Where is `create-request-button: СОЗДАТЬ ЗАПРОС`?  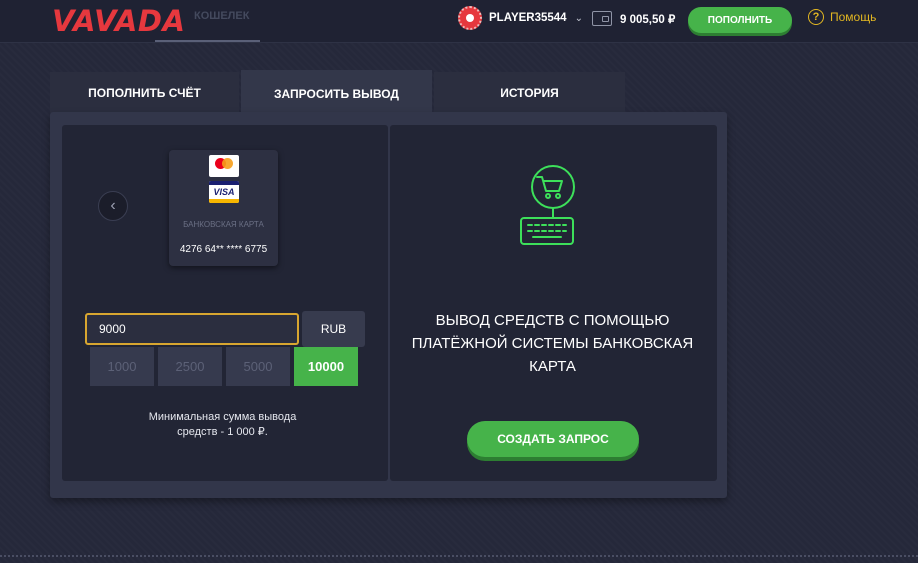 create-request-button: СОЗДАТЬ ЗАПРОС is located at coordinates (553, 439).